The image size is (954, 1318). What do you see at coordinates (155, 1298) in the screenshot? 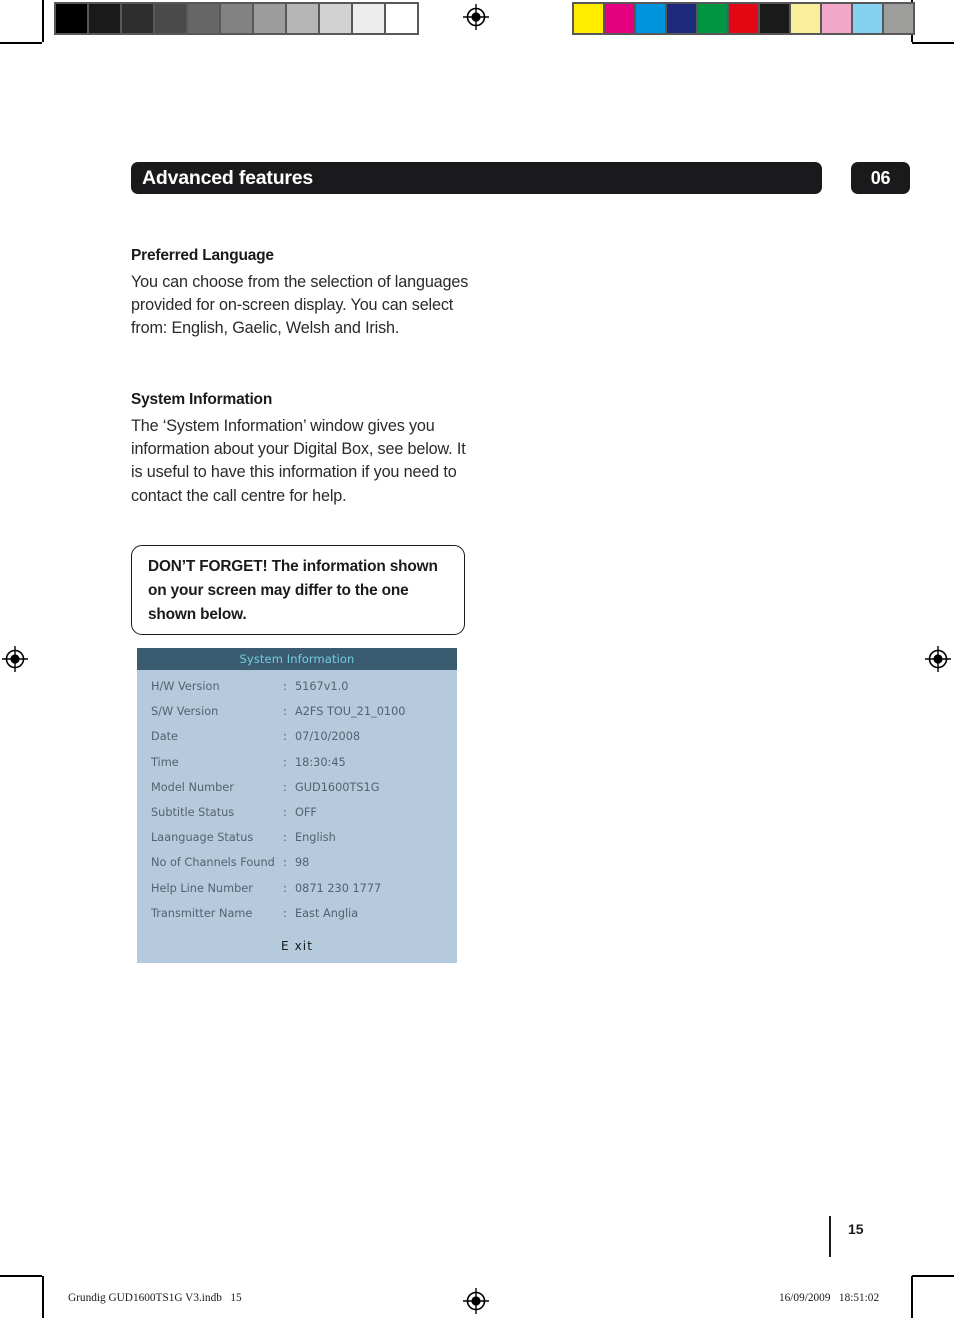
I see `footer-file-name: Grundig GUD1600TS1G V3.indb 15` at bounding box center [155, 1298].